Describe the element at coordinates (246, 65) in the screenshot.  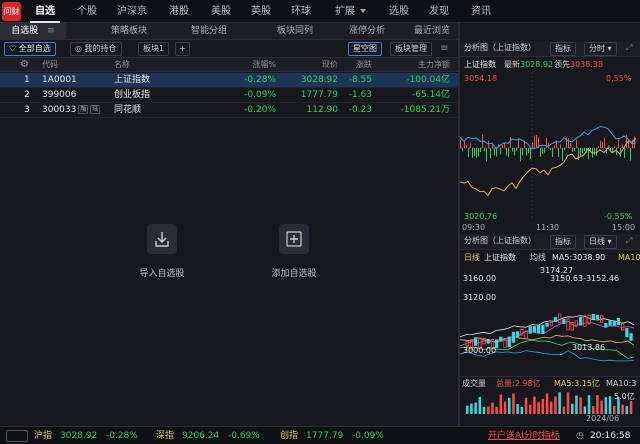
I see `col-pct: 涨幅%` at that location.